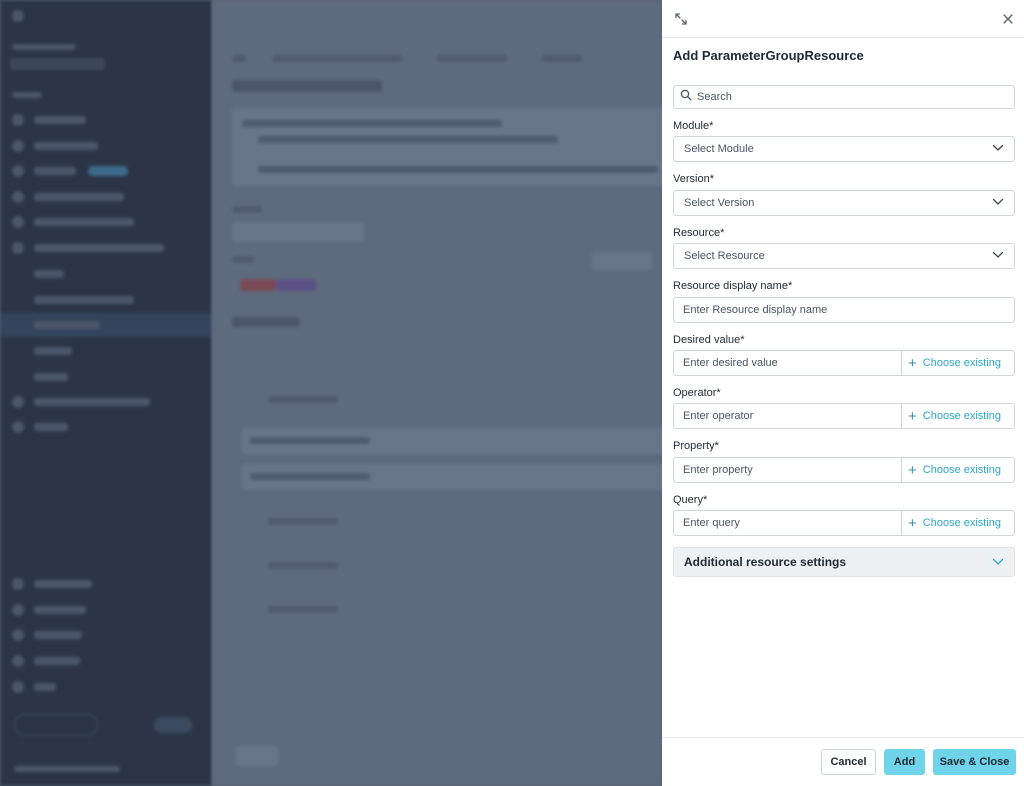 This screenshot has width=1024, height=786. Describe the element at coordinates (693, 126) in the screenshot. I see `module-label: Module*` at that location.